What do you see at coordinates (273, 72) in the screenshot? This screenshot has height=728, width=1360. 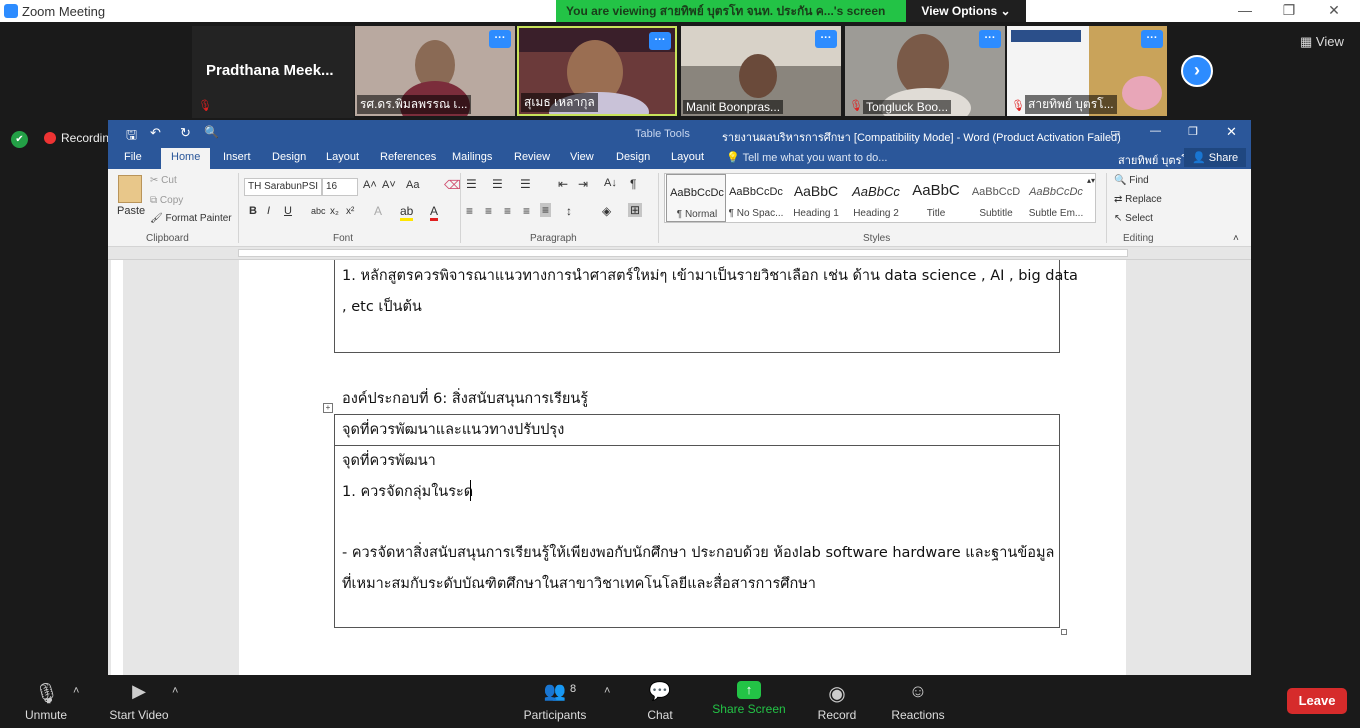 I see `active-speaker-tile: Pradthana Meek... 🎙` at bounding box center [273, 72].